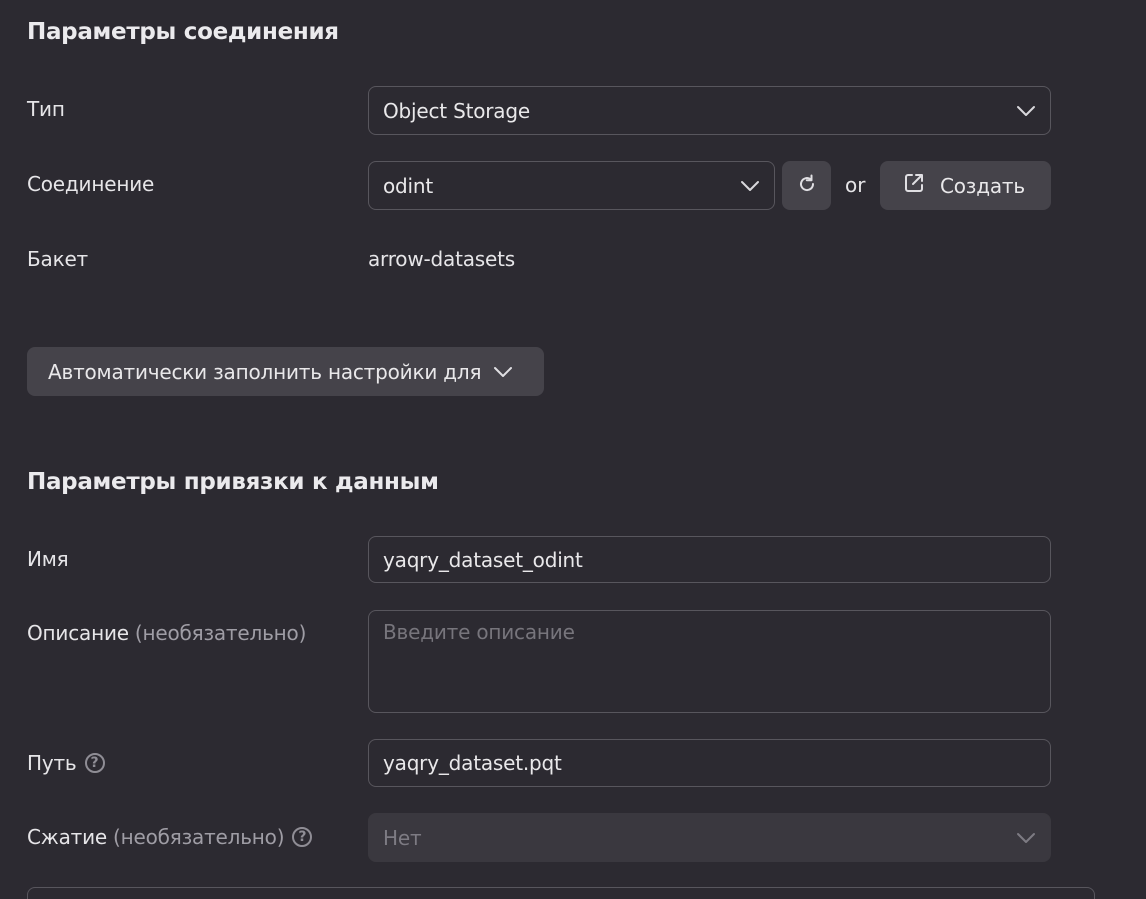 The width and height of the screenshot is (1146, 899). Describe the element at coordinates (456, 110) in the screenshot. I see `type-select-value: Object Storage` at that location.